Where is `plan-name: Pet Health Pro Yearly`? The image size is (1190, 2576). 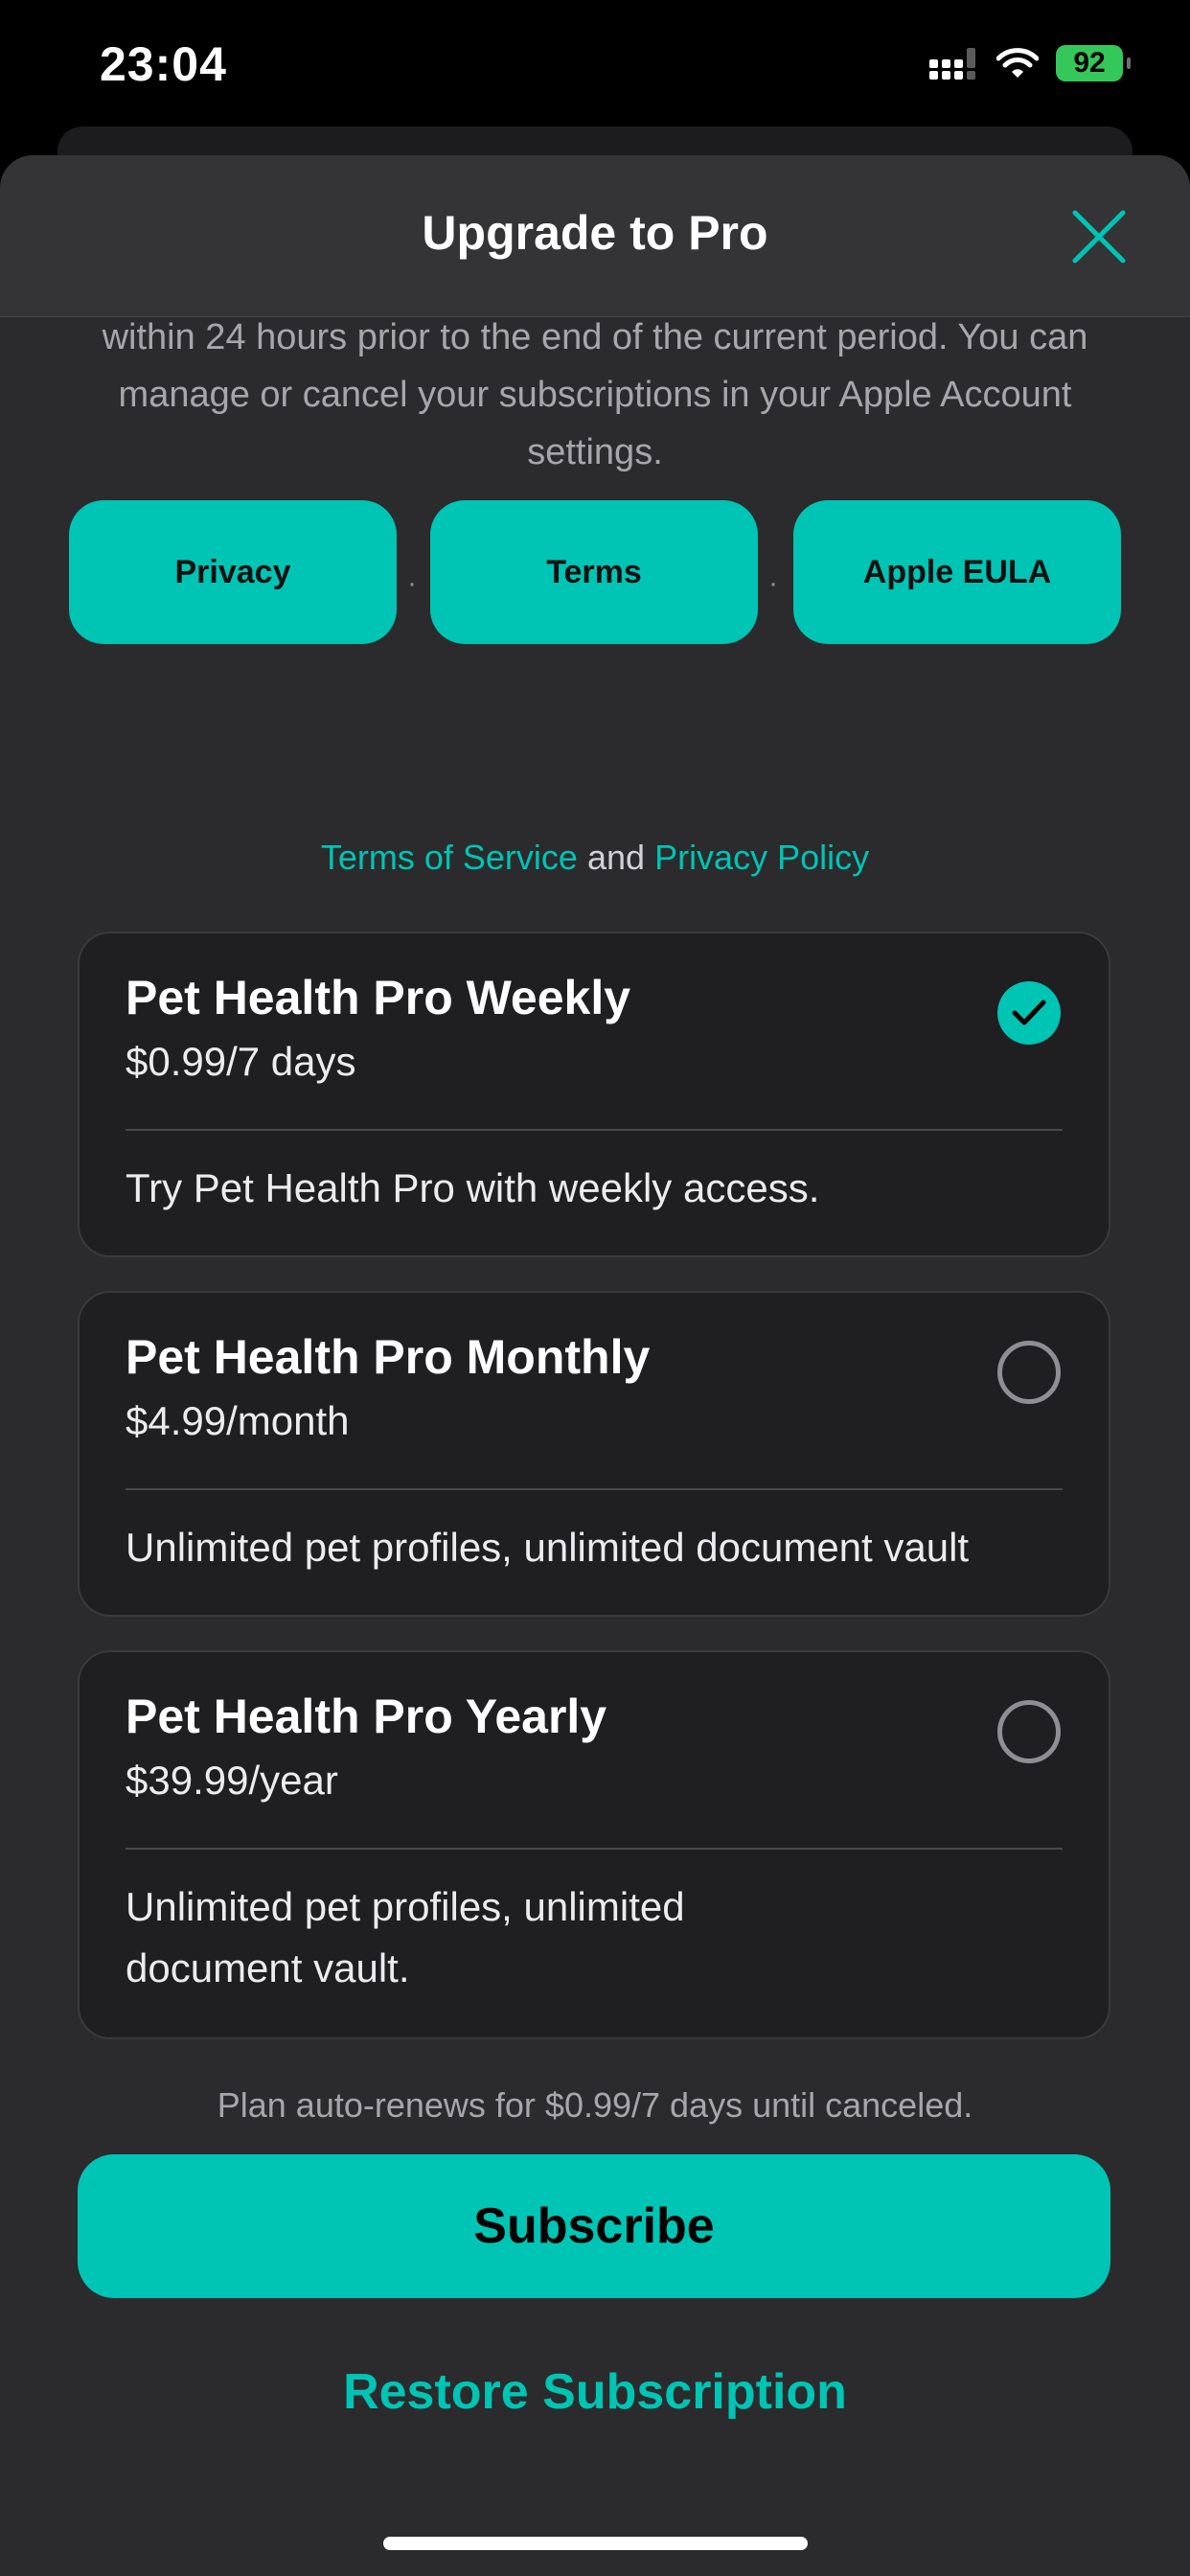
plan-name: Pet Health Pro Yearly is located at coordinates (366, 1716).